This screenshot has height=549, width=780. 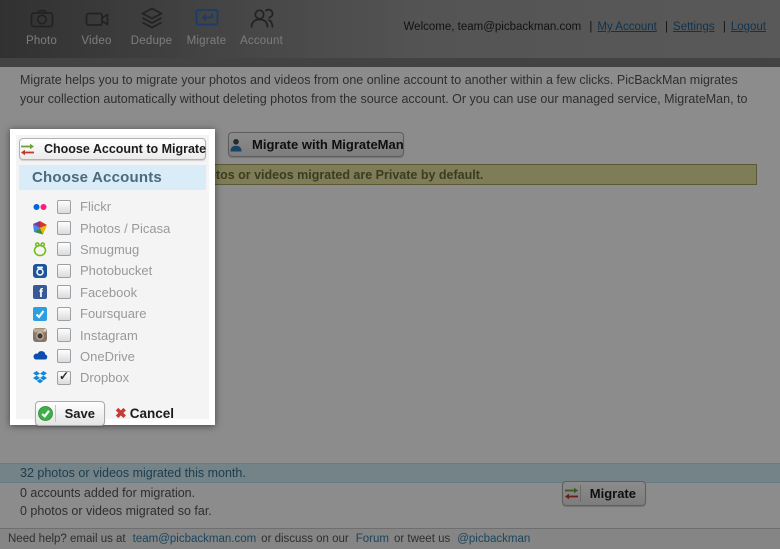 I want to click on account-row-photobucket: Photobucket, so click(x=119, y=270).